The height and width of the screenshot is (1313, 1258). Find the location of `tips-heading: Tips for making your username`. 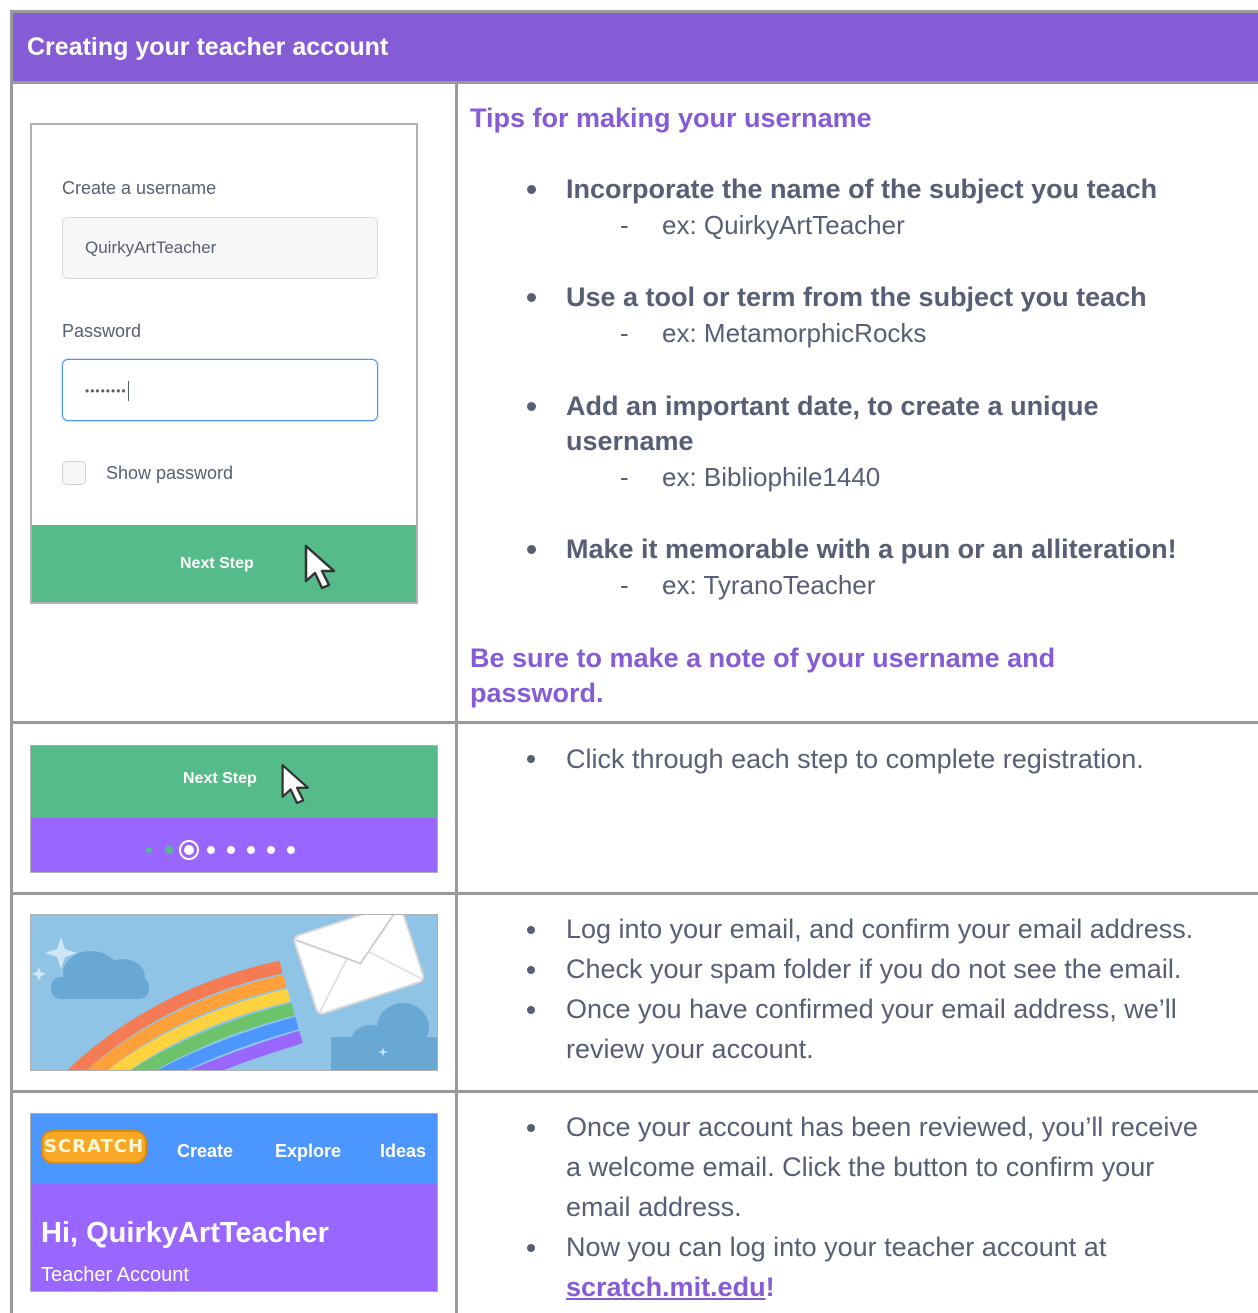

tips-heading: Tips for making your username is located at coordinates (671, 118).